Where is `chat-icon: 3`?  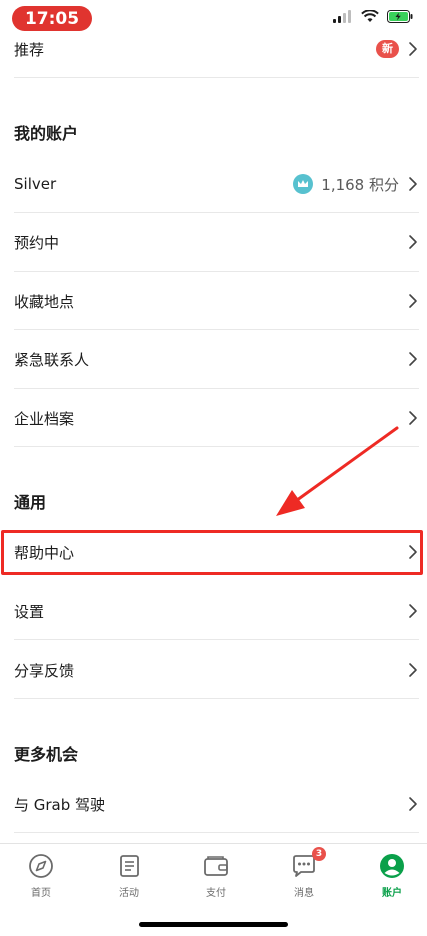 chat-icon: 3 is located at coordinates (308, 863).